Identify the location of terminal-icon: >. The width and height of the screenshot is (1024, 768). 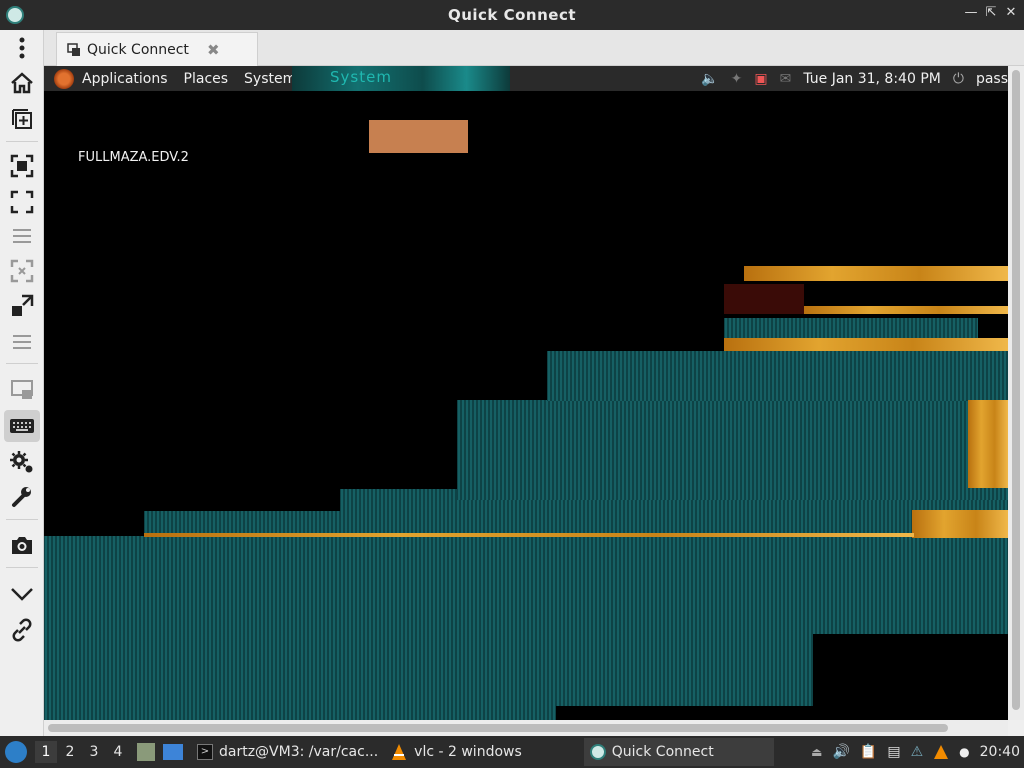
(205, 752).